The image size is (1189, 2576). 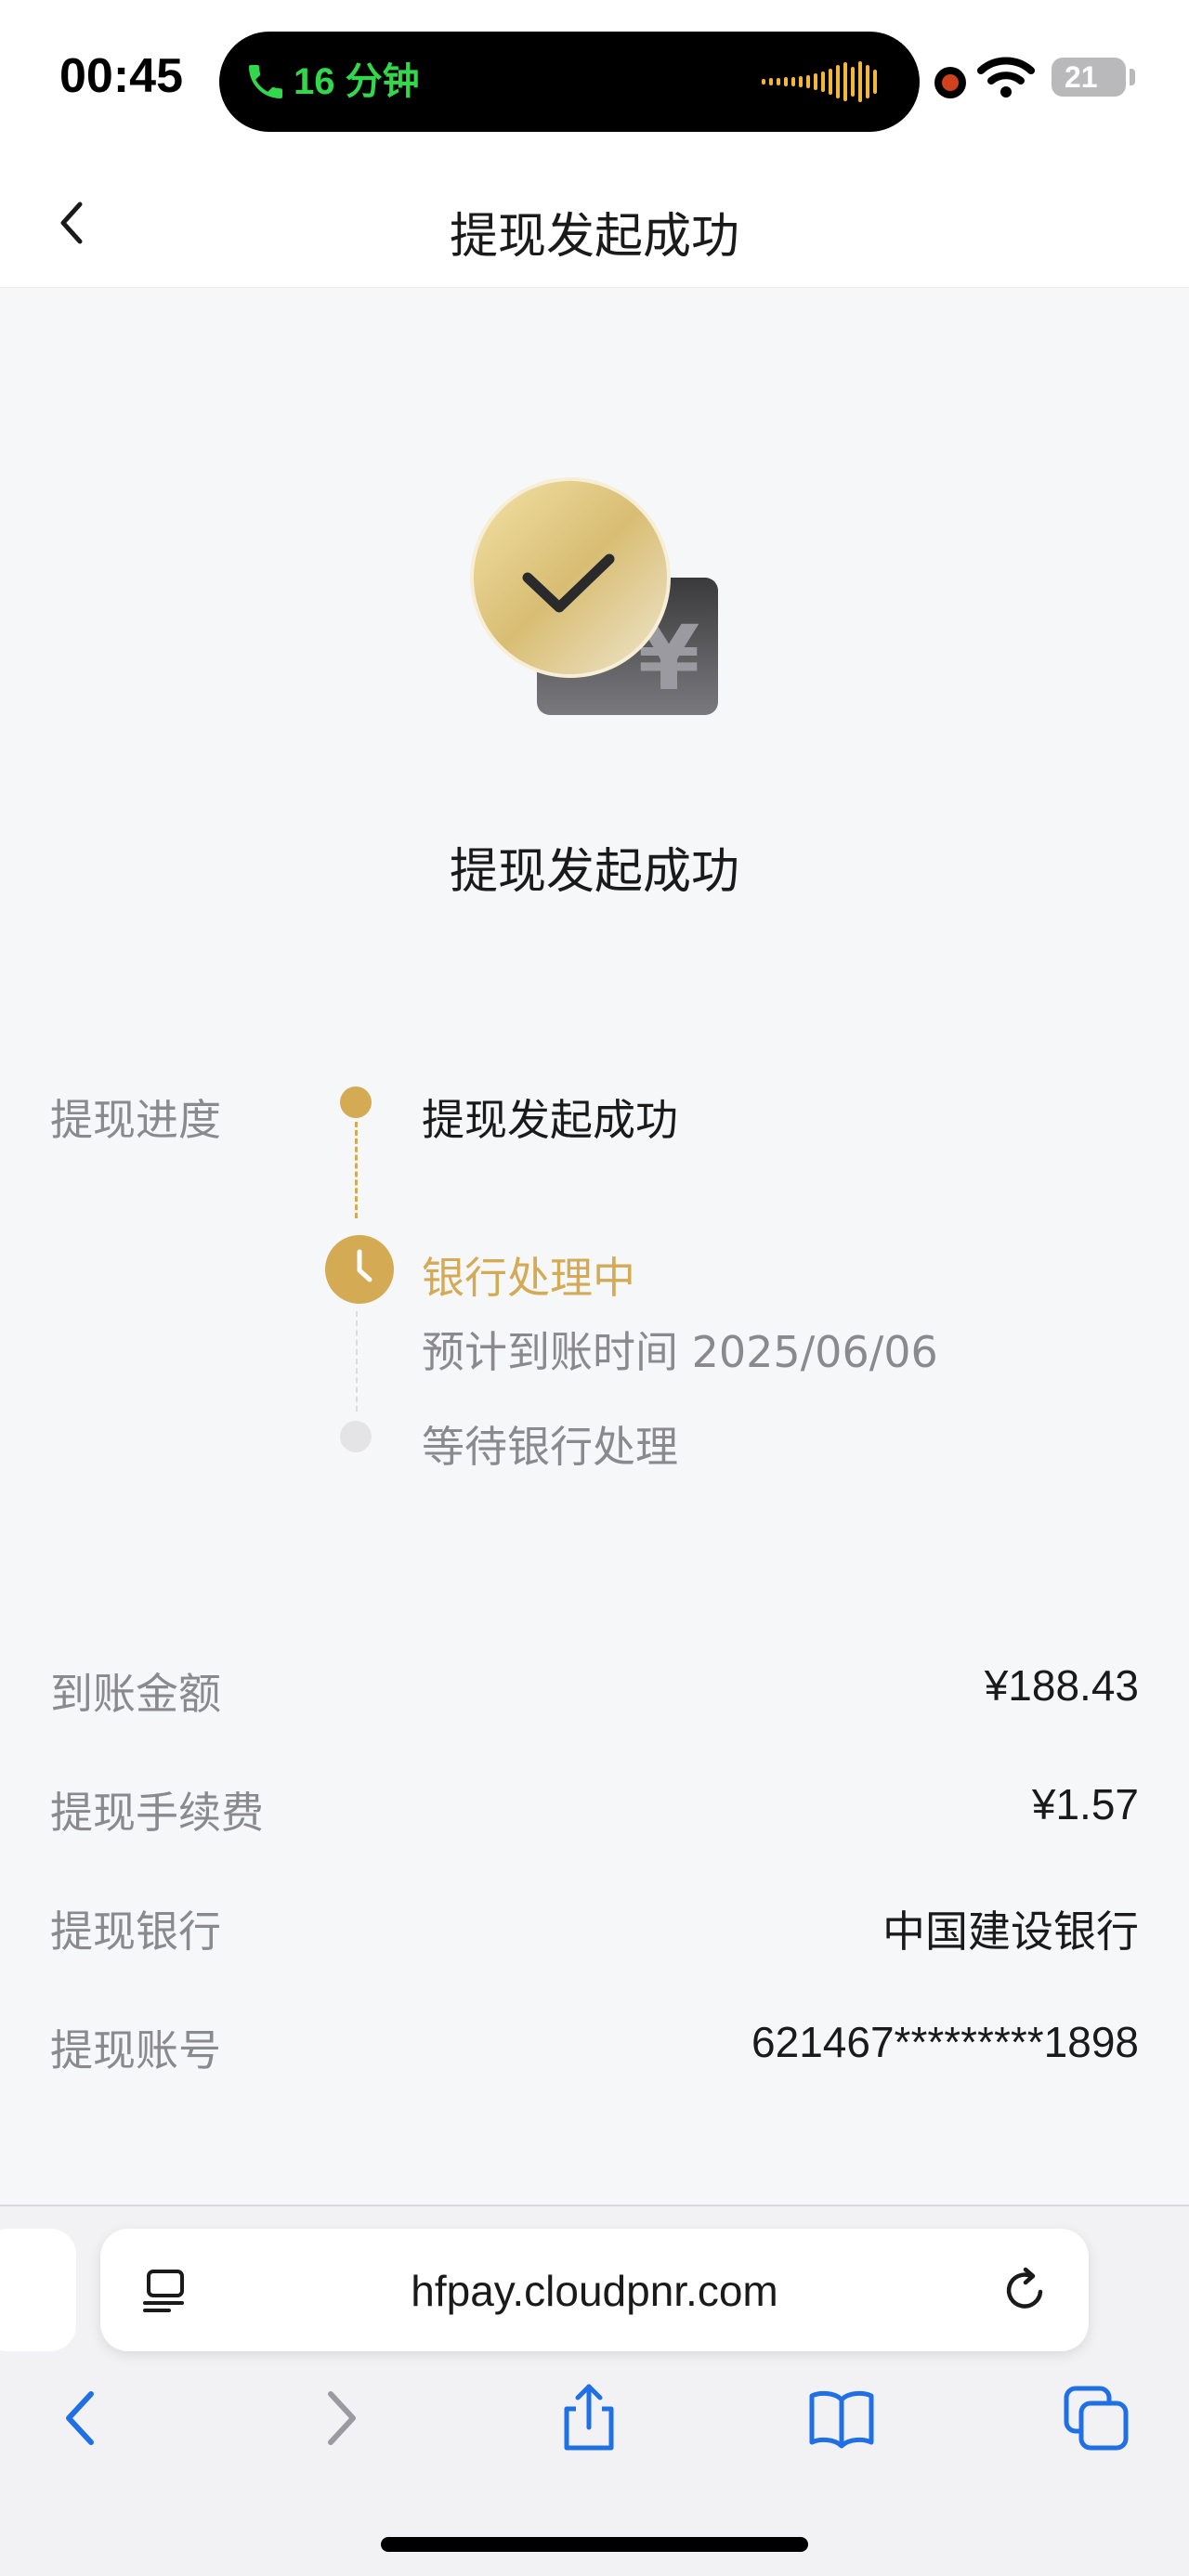 What do you see at coordinates (819, 81) in the screenshot?
I see `audio-waveform-icon` at bounding box center [819, 81].